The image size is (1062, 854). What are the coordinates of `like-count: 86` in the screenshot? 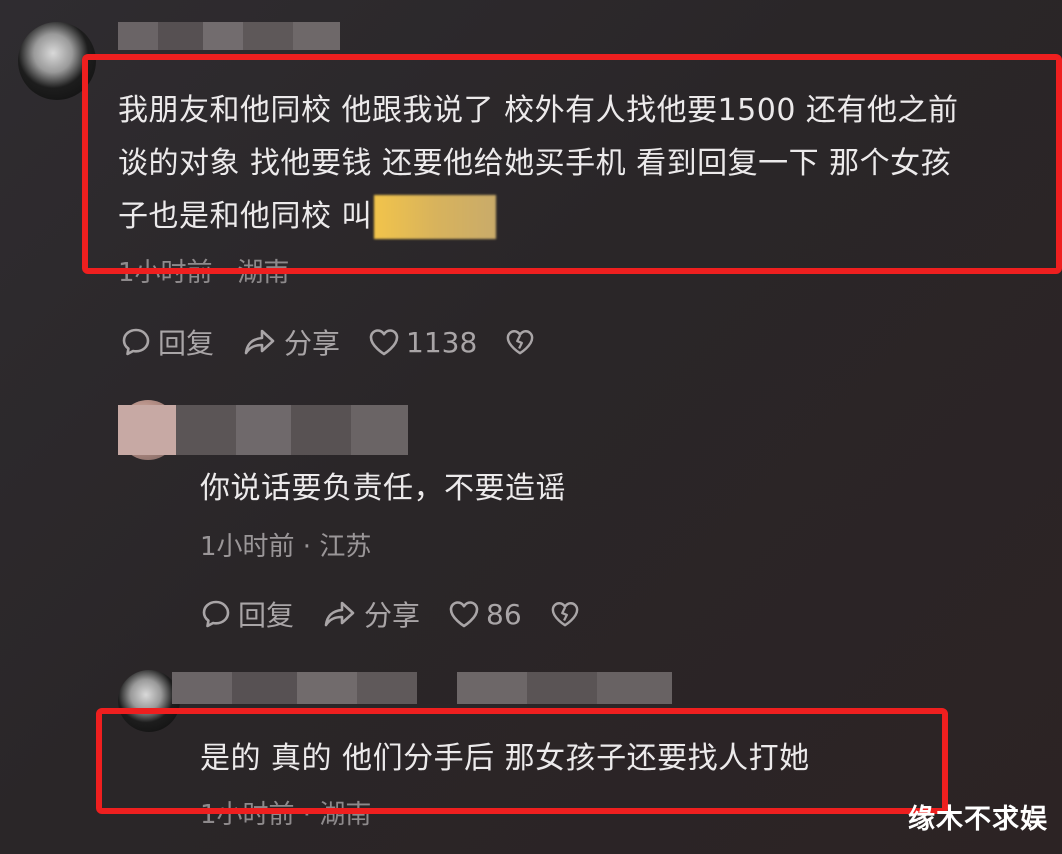 It's located at (504, 614).